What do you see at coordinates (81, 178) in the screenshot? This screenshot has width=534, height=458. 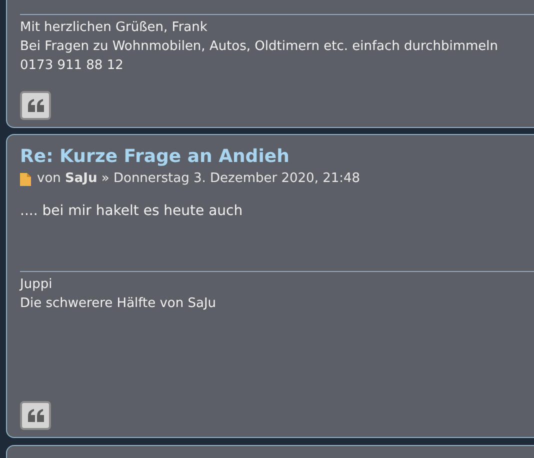 I see `author-link: SaJu` at bounding box center [81, 178].